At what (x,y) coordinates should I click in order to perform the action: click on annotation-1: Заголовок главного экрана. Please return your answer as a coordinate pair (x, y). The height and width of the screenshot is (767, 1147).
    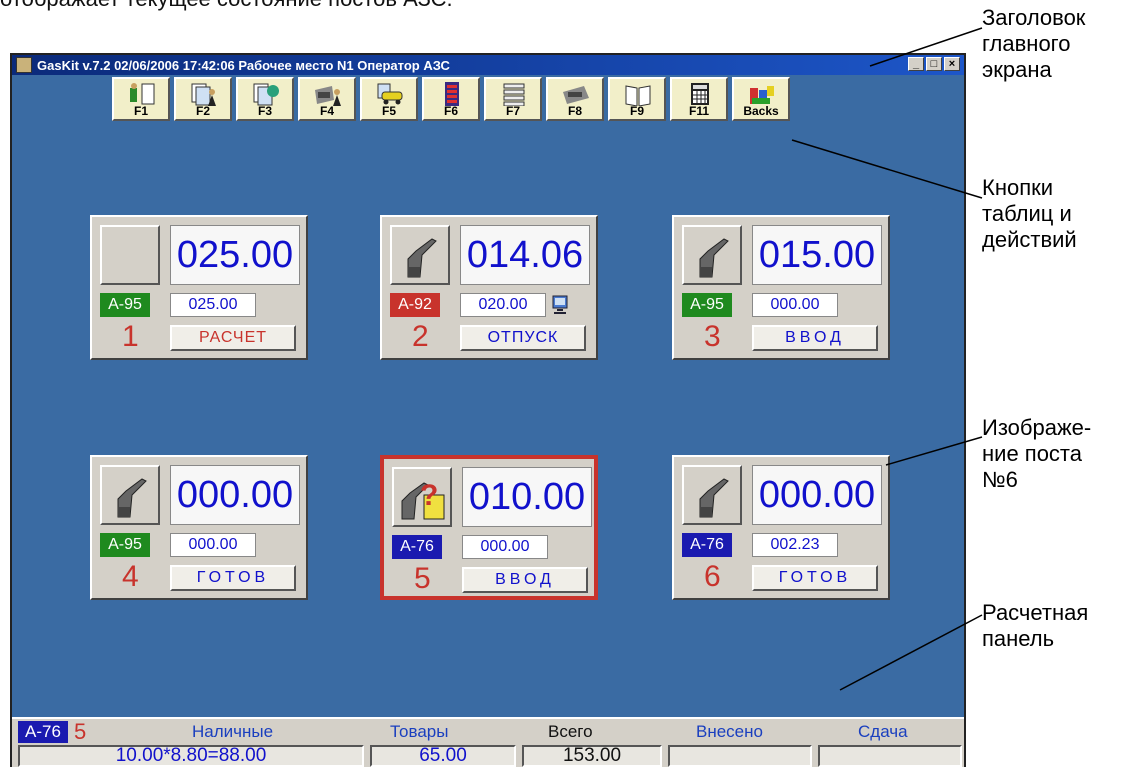
    Looking at the image, I should click on (1033, 44).